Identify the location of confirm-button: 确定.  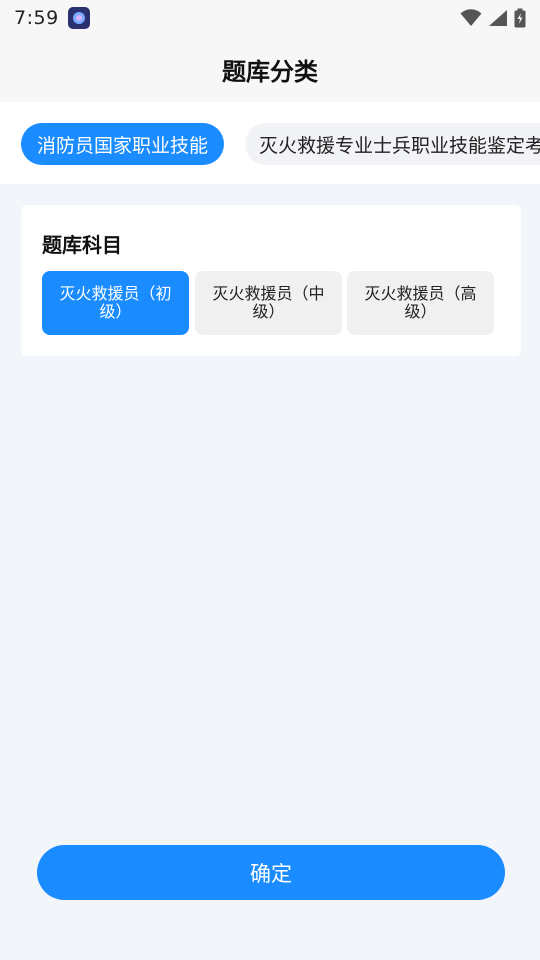
(271, 872).